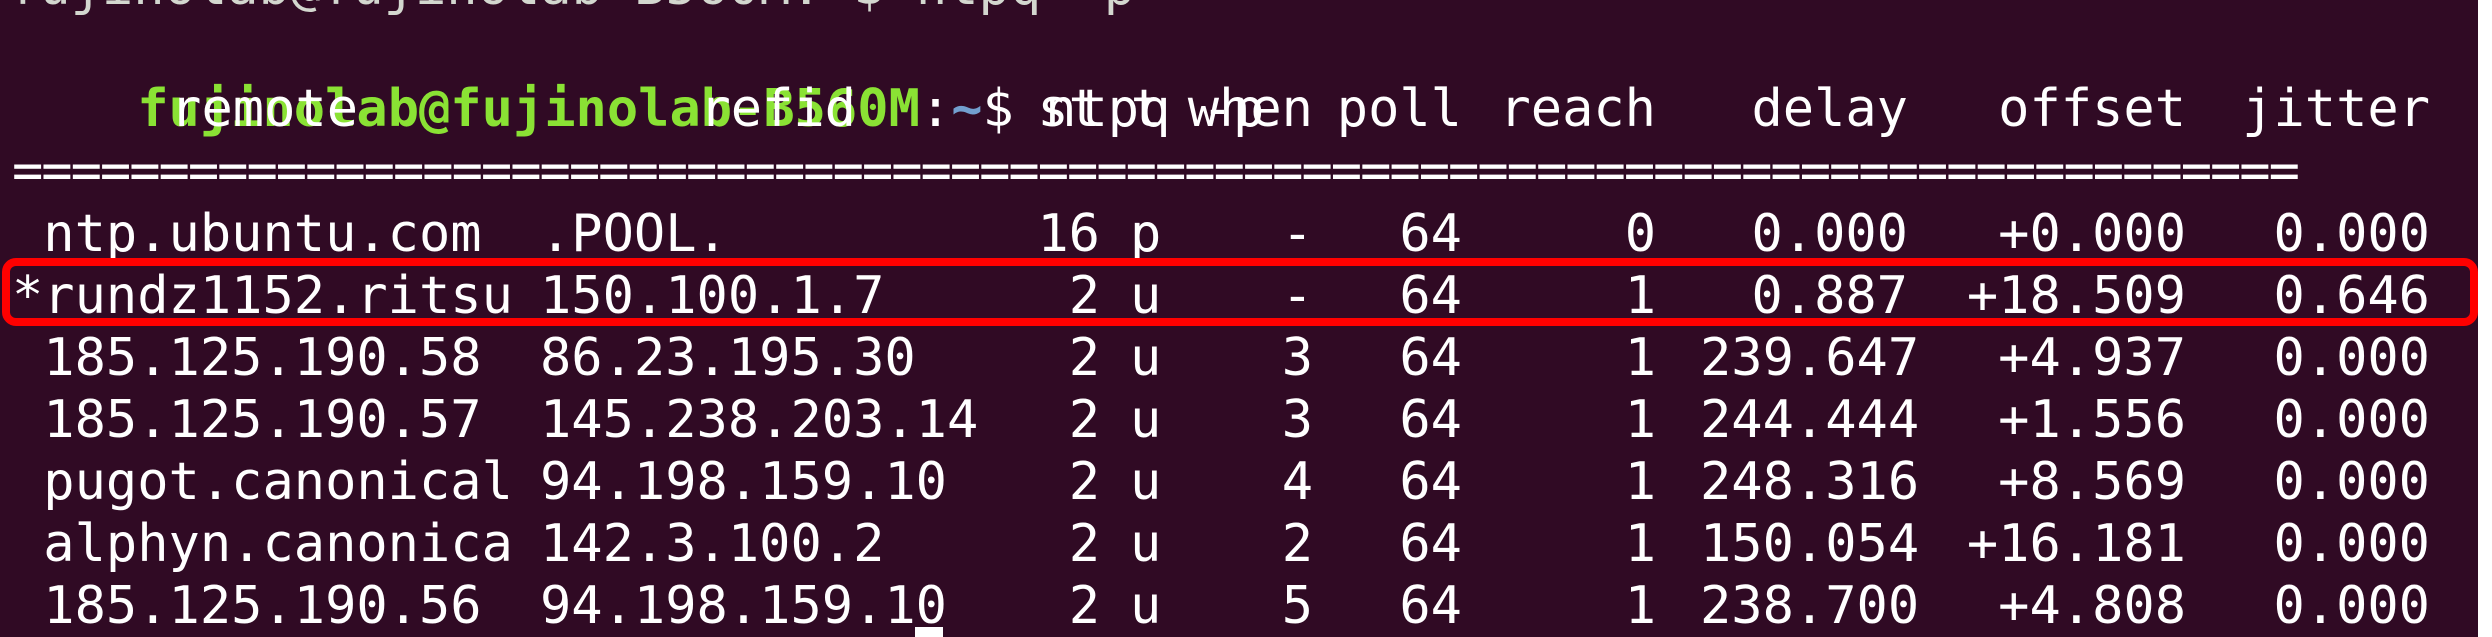 The height and width of the screenshot is (637, 2492). Describe the element at coordinates (1250, 109) in the screenshot. I see `column-header-when: when` at that location.